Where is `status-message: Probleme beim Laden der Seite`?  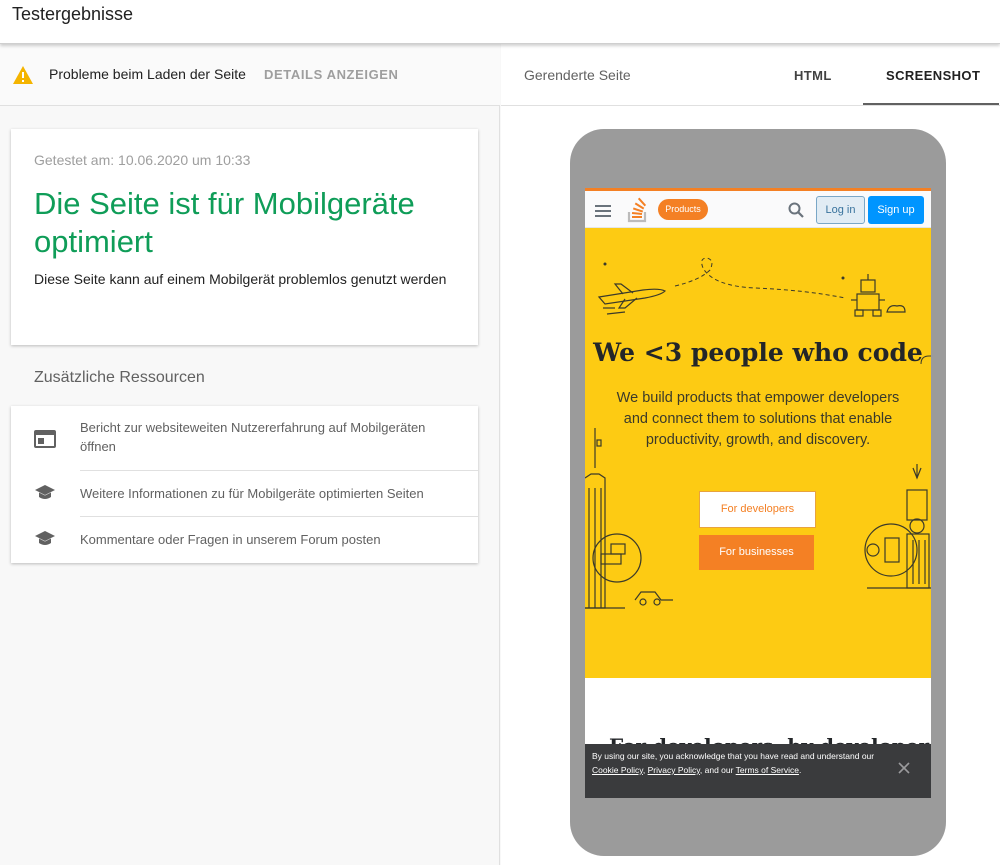
status-message: Probleme beim Laden der Seite is located at coordinates (147, 74).